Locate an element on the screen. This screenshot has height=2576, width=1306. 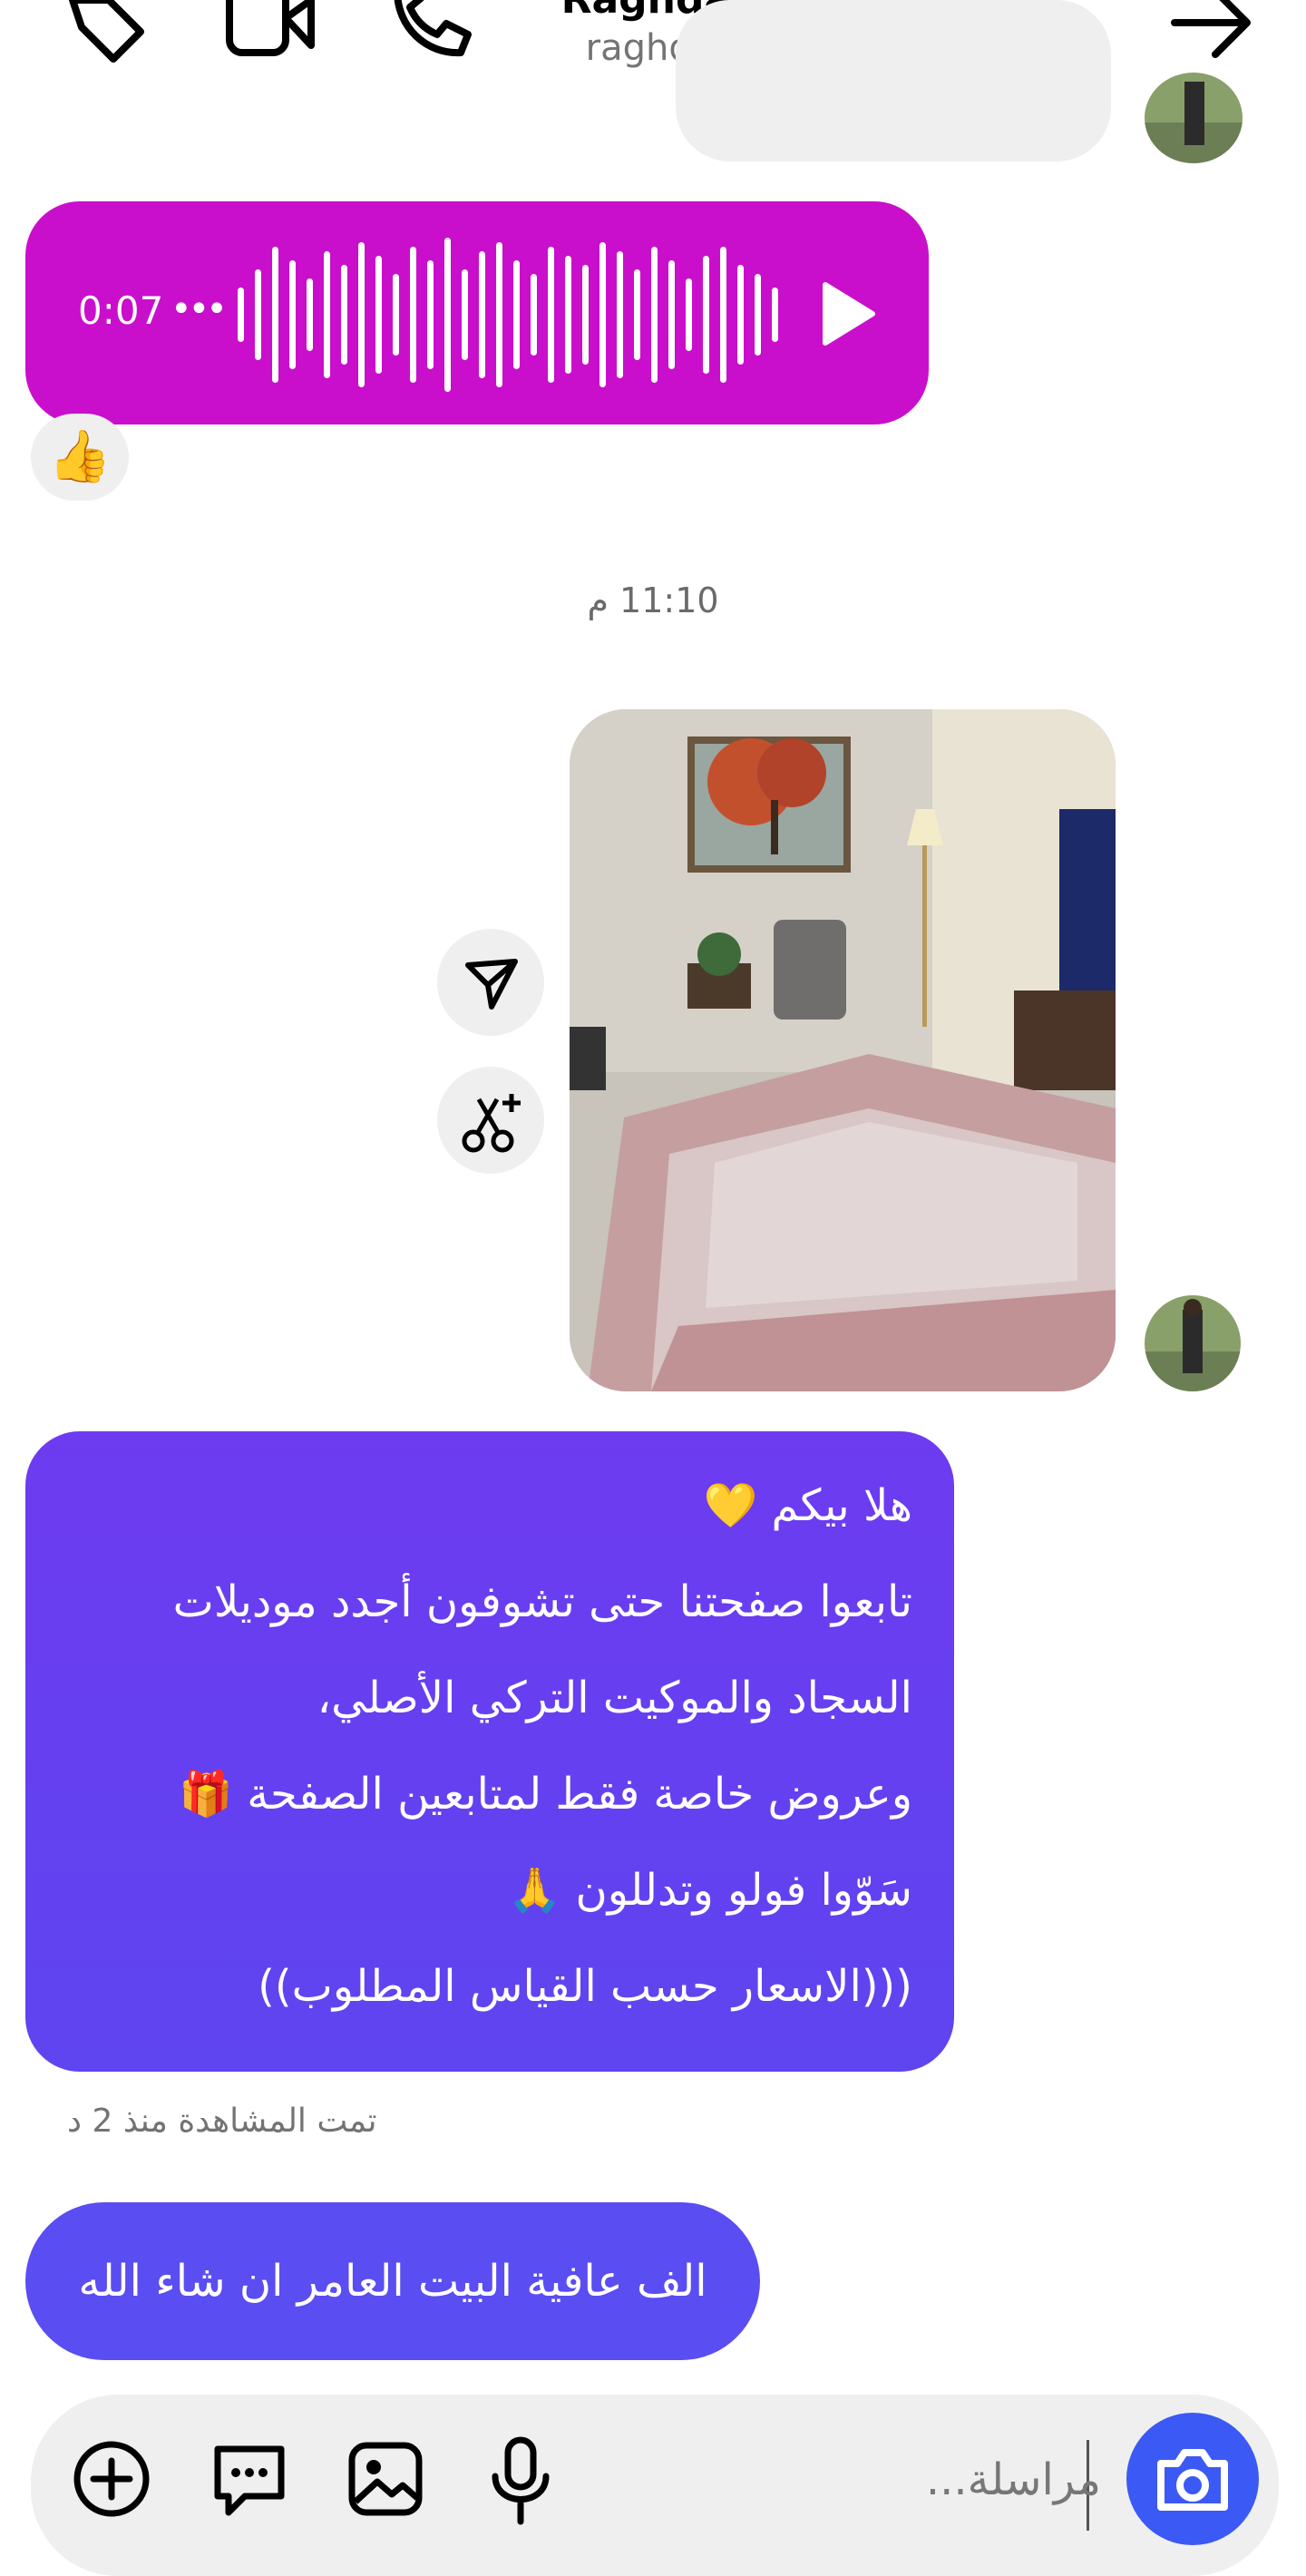
share-button is located at coordinates (490, 982).